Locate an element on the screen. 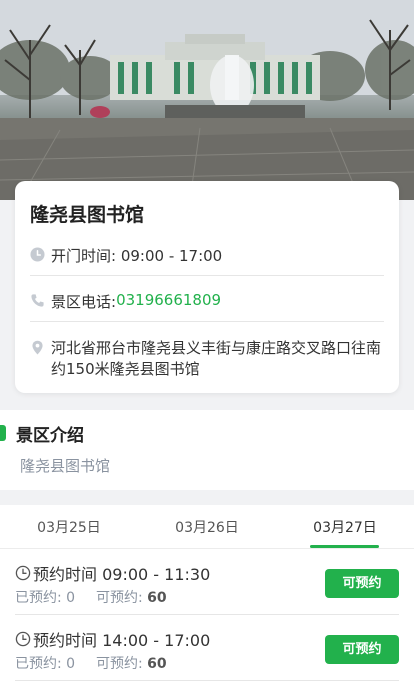 Image resolution: width=414 pixels, height=692 pixels. address-row: 河北省邢台市隆尧县义丰街与康庄路交叉路口往南约150米隆尧县图书馆 is located at coordinates (207, 359).